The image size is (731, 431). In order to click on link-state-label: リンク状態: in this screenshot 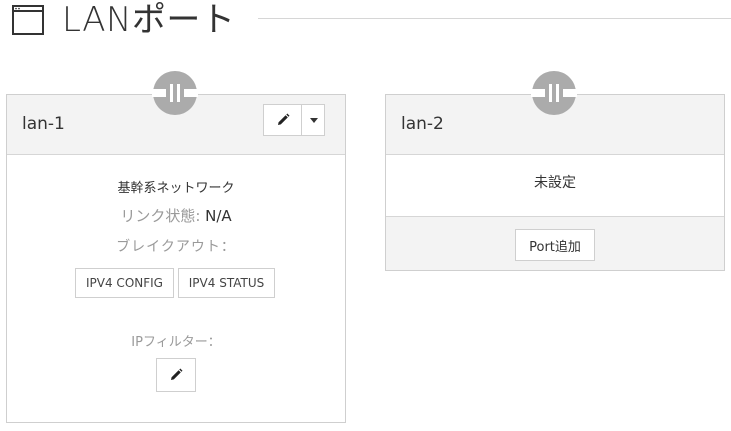, I will do `click(163, 216)`.